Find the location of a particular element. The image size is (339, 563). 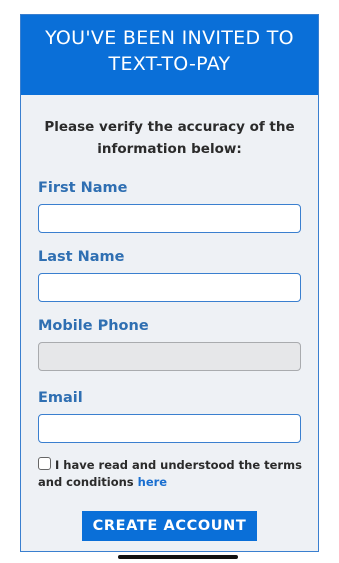

button-wrap: CREATE ACCOUNT is located at coordinates (169, 526).